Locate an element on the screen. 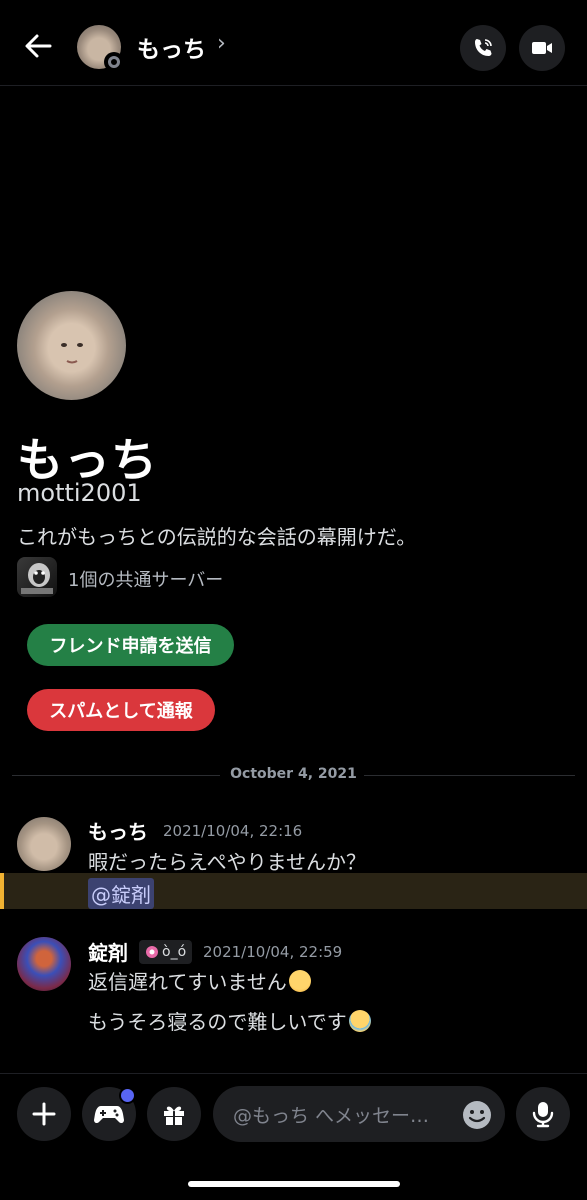 The image size is (587, 1200). chevron-right-icon: › is located at coordinates (221, 43).